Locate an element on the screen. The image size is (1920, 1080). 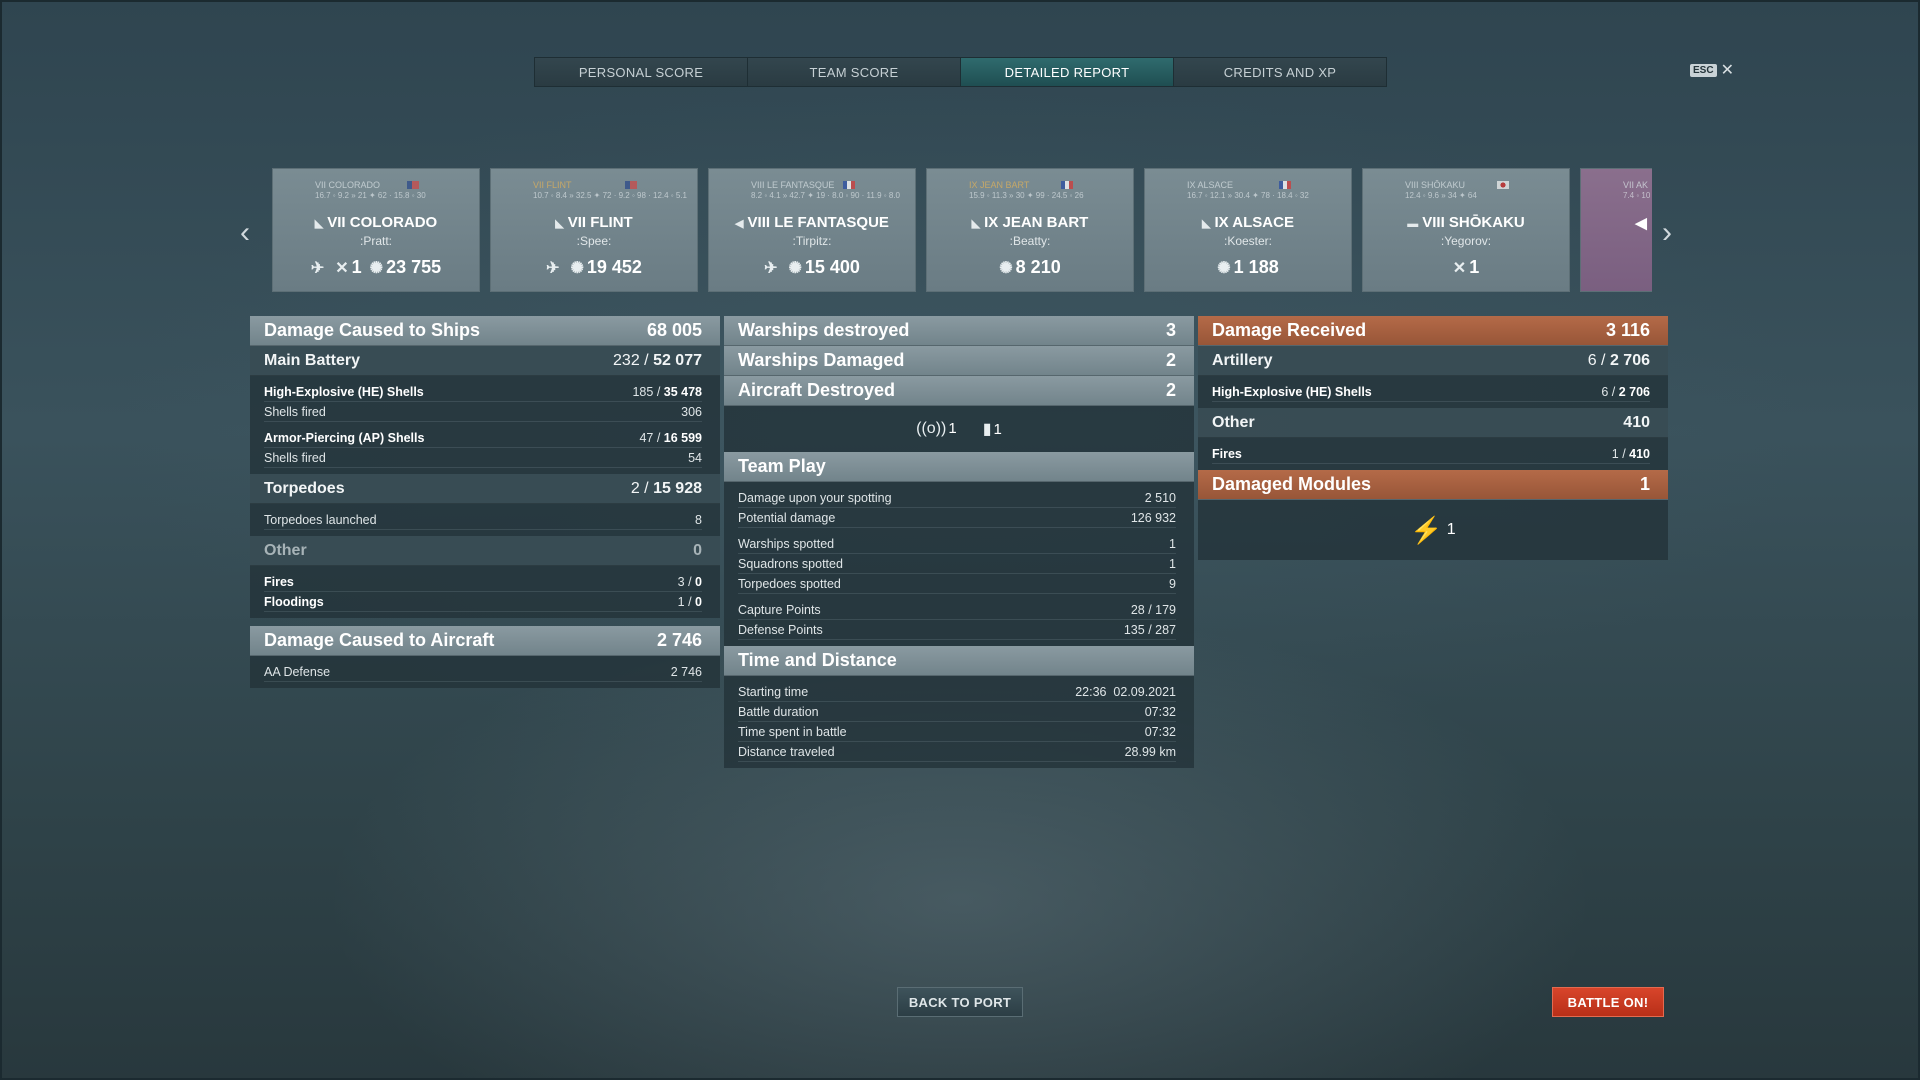
team-play-header: Team Play is located at coordinates (959, 467).